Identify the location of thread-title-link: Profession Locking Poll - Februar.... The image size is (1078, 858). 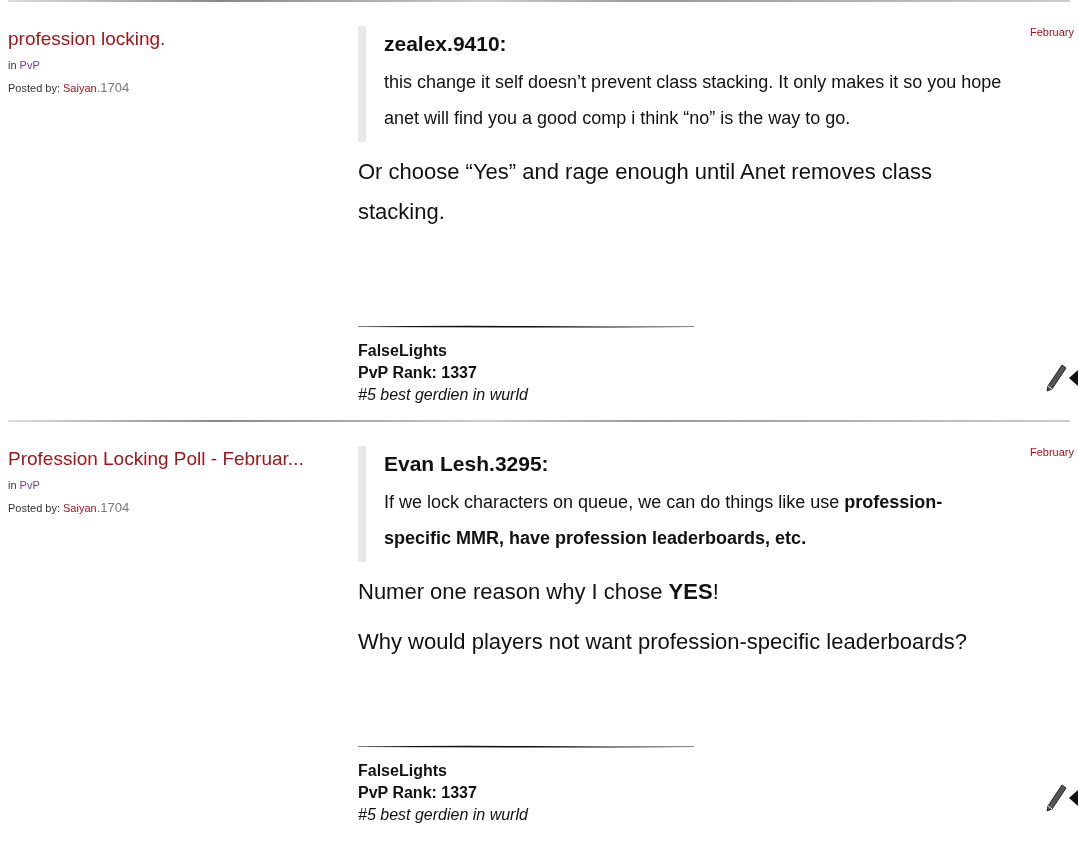
(183, 459).